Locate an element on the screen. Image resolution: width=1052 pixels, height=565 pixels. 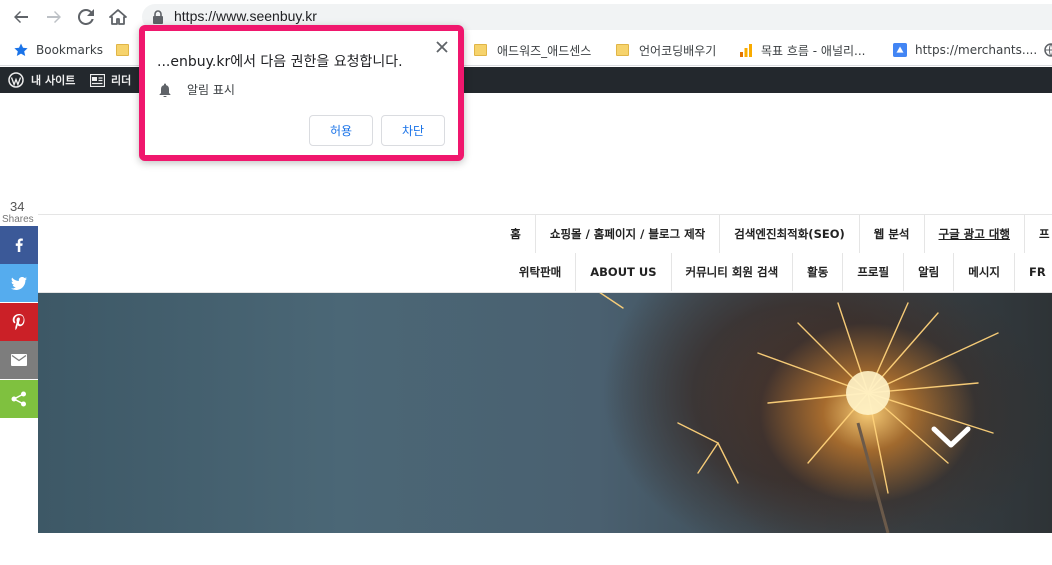
menu-item-label: 커뮤니티 회원 검색 is located at coordinates (732, 272).